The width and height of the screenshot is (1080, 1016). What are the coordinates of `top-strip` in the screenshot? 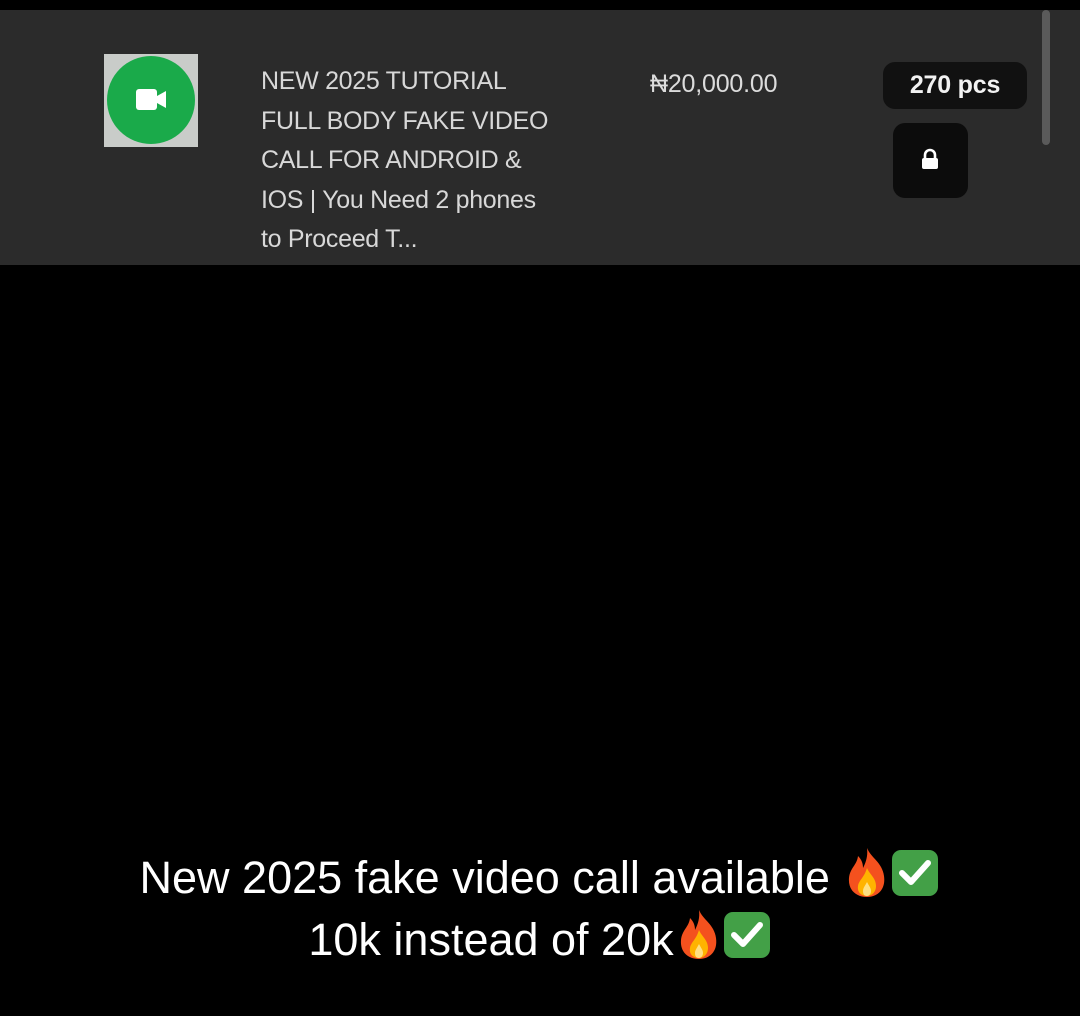 It's located at (540, 5).